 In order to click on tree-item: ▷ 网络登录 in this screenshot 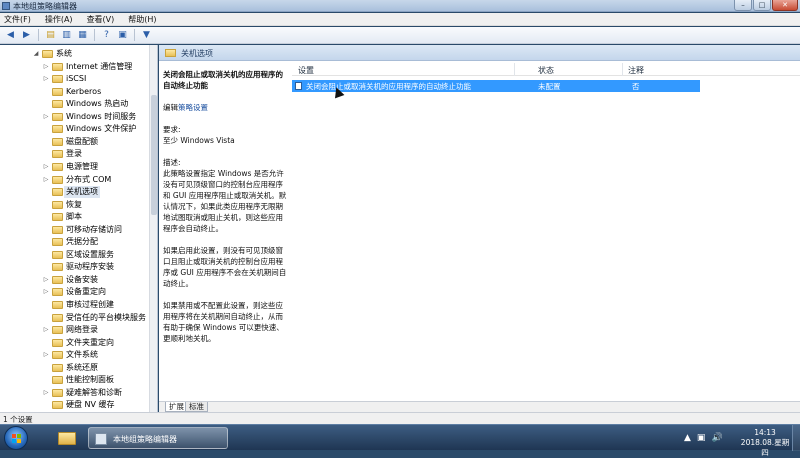, I will do `click(75, 330)`.